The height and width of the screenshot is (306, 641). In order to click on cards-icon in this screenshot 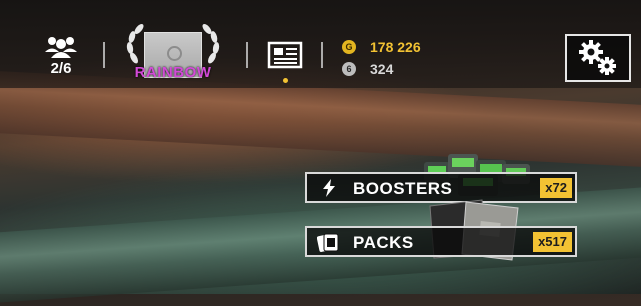, I will do `click(328, 242)`.